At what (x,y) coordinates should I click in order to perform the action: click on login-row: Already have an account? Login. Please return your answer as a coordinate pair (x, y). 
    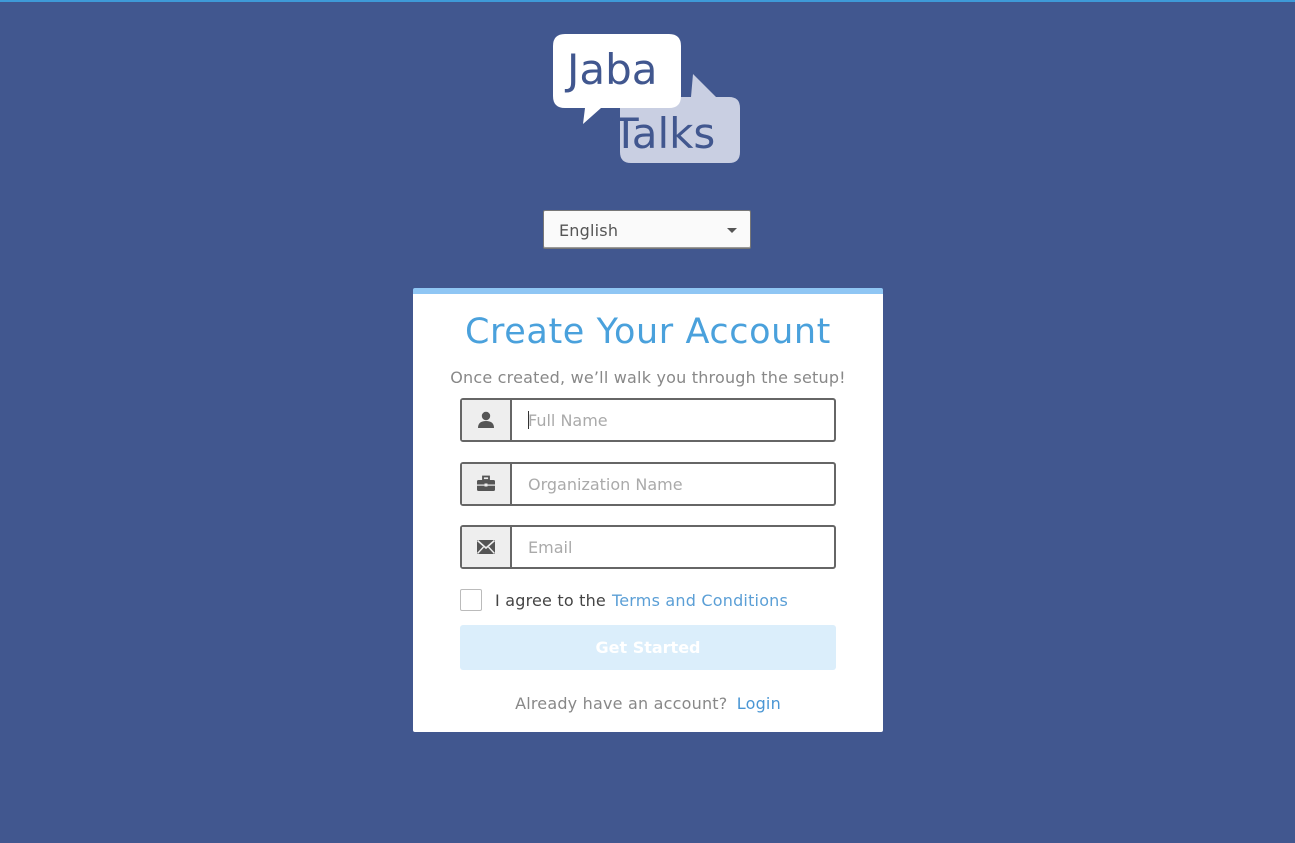
    Looking at the image, I should click on (648, 703).